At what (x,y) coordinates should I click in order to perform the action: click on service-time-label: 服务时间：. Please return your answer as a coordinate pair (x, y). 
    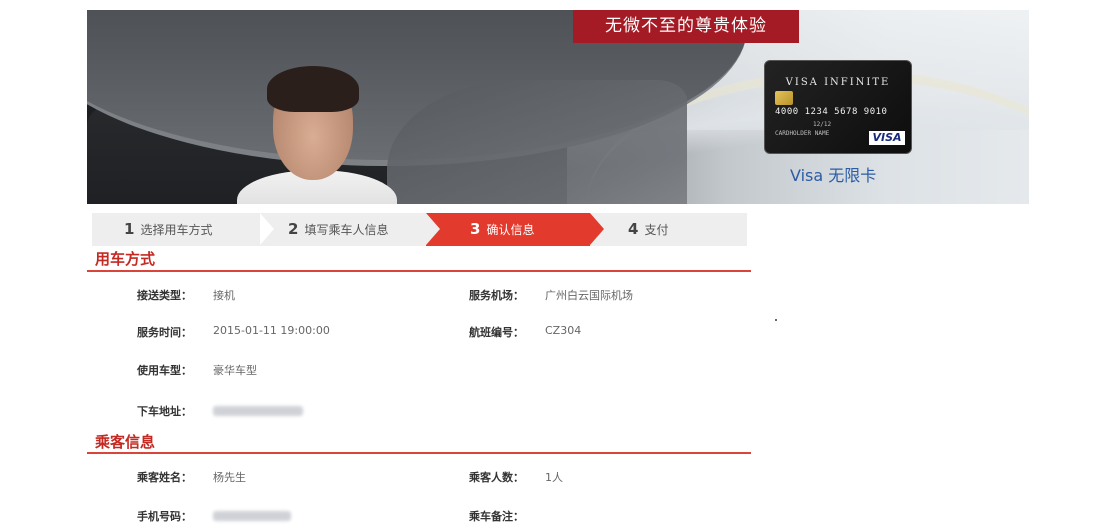
    Looking at the image, I should click on (164, 332).